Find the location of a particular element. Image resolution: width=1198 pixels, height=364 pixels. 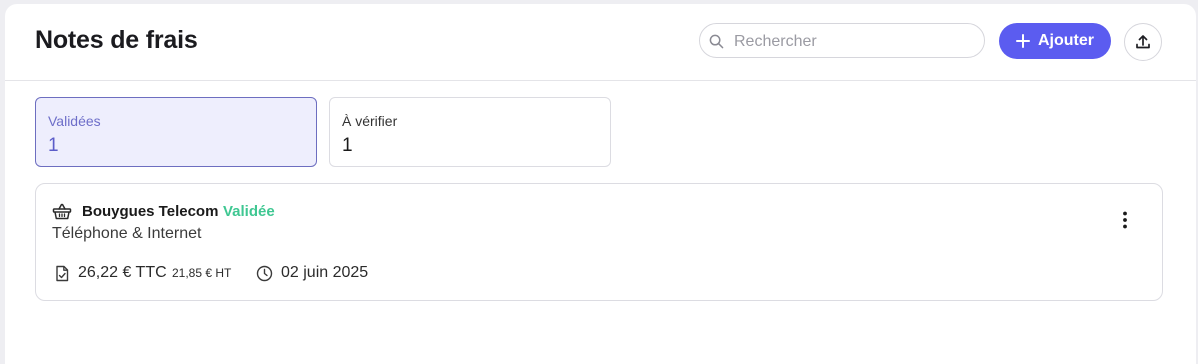

add-button: Ajouter is located at coordinates (1055, 41).